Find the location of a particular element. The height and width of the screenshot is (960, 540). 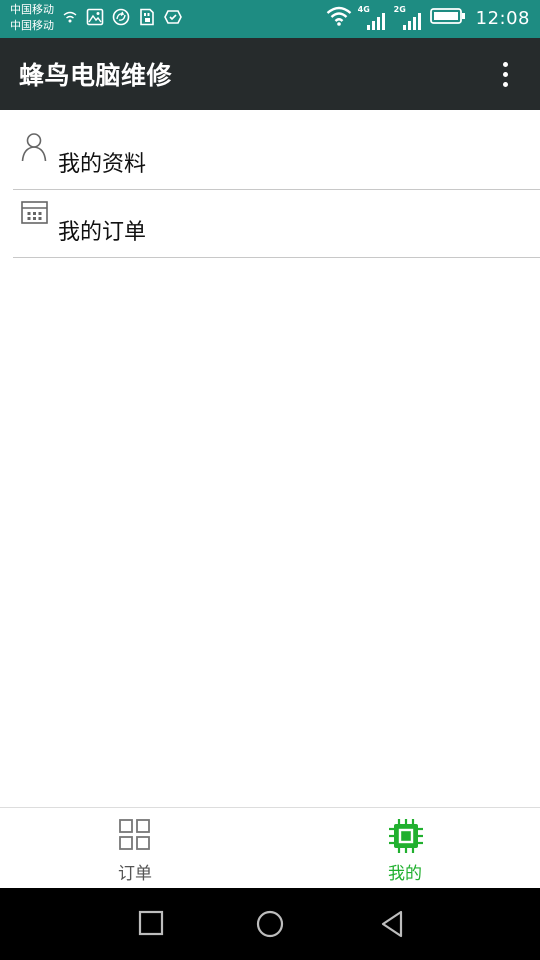

wifi-call-icon is located at coordinates (70, 19).